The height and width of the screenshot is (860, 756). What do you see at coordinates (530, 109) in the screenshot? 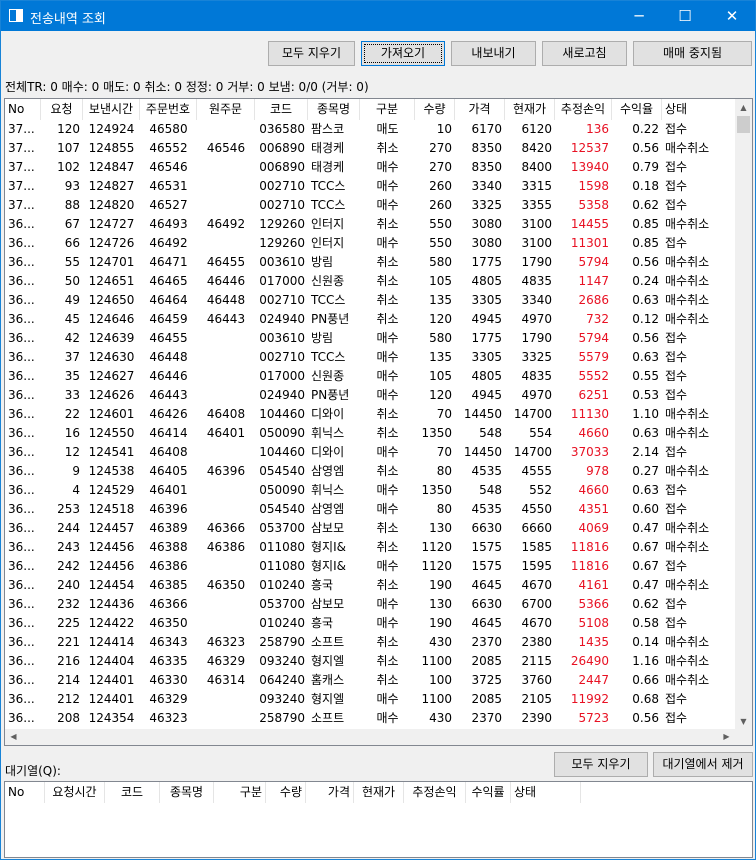
I see `col-header-current-price: 현재가` at bounding box center [530, 109].